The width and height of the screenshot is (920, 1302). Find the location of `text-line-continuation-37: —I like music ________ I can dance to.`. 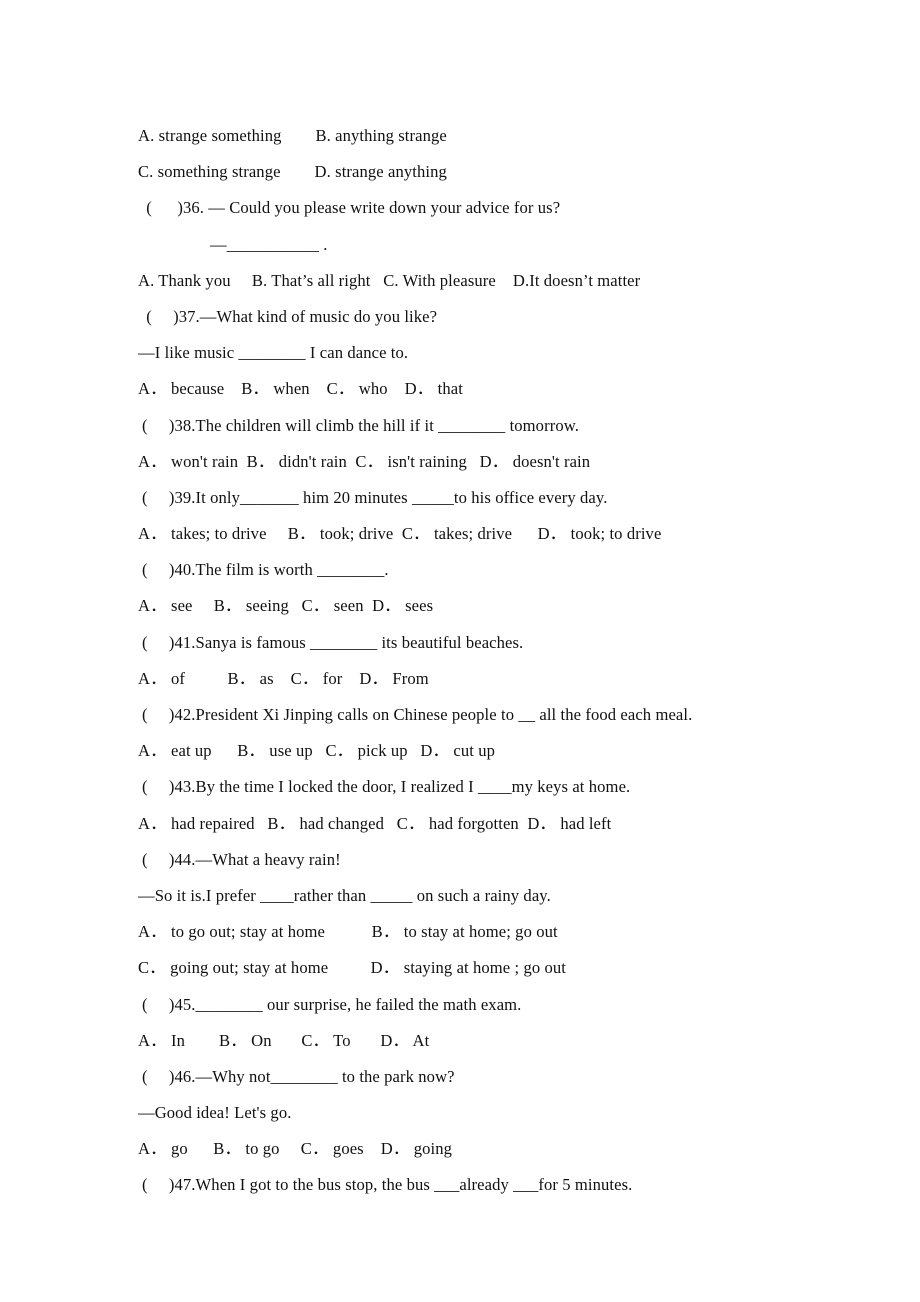

text-line-continuation-37: —I like music ________ I can dance to. is located at coordinates (273, 353).